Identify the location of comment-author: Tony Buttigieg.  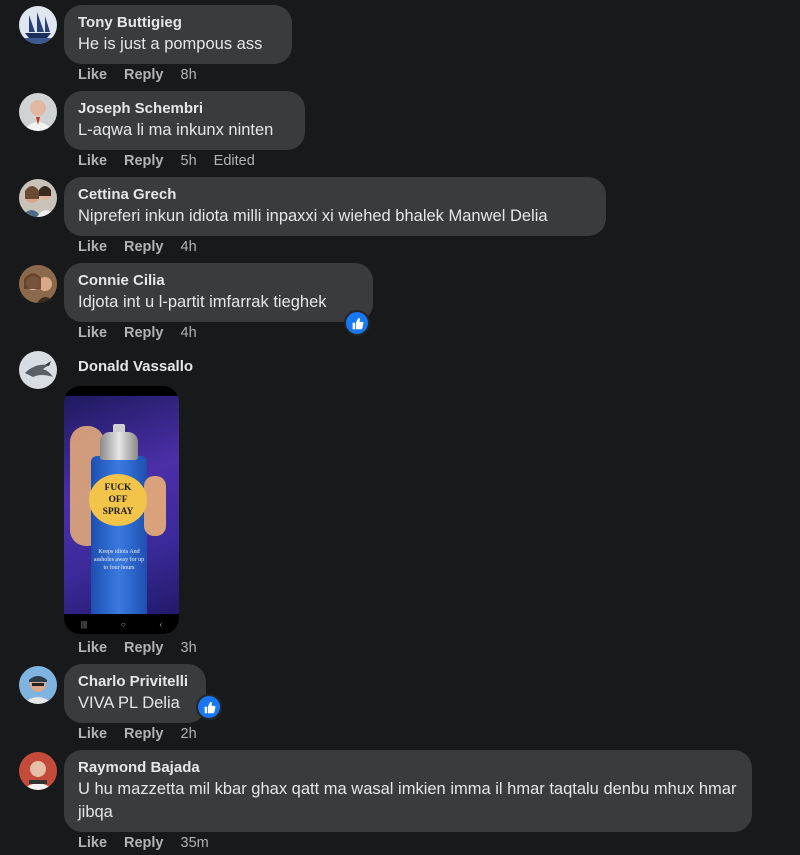
(178, 23).